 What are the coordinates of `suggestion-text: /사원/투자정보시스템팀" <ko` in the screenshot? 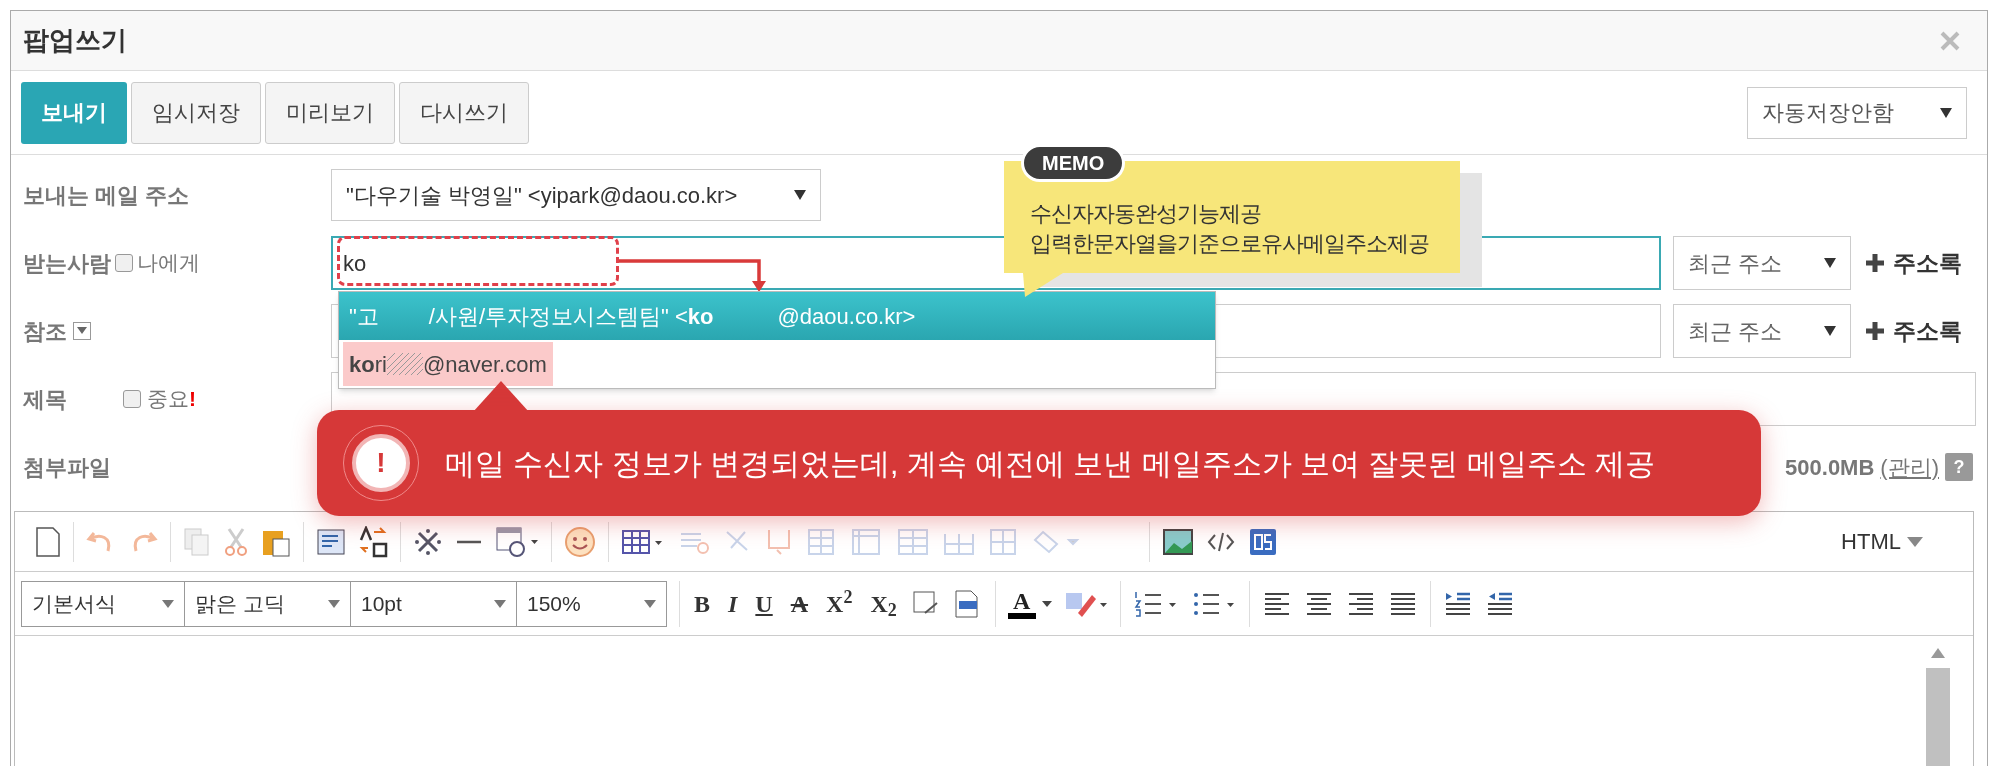 It's located at (571, 316).